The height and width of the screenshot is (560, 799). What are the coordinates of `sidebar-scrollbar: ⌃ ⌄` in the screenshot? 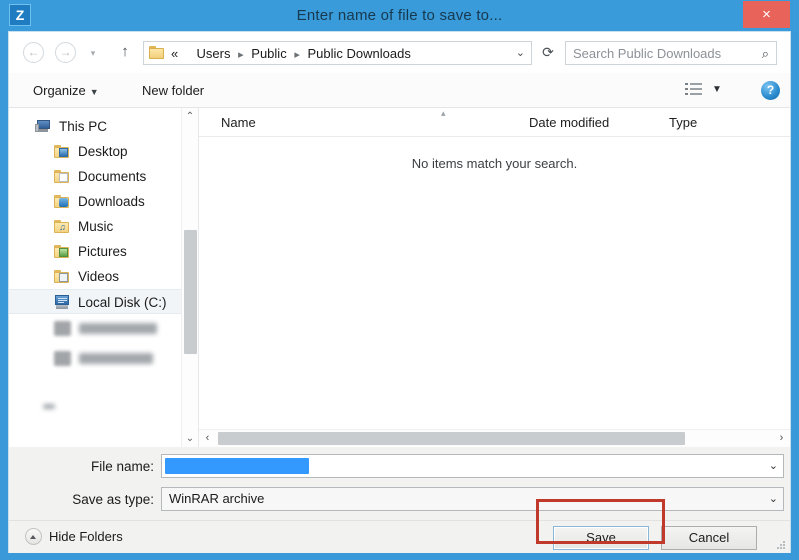 It's located at (189, 277).